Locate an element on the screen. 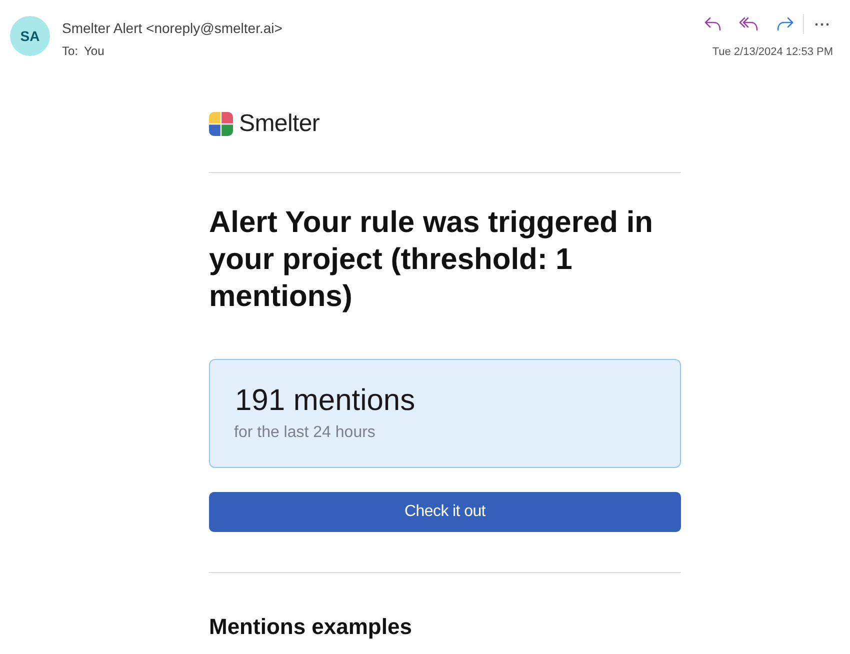 The height and width of the screenshot is (654, 850). mention-count: 191 mentions is located at coordinates (325, 401).